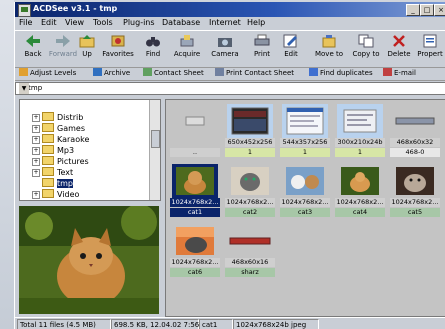 Image resolution: width=445 pixels, height=329 pixels. Describe the element at coordinates (195, 131) in the screenshot. I see `thumbnail-parent: ..` at that location.